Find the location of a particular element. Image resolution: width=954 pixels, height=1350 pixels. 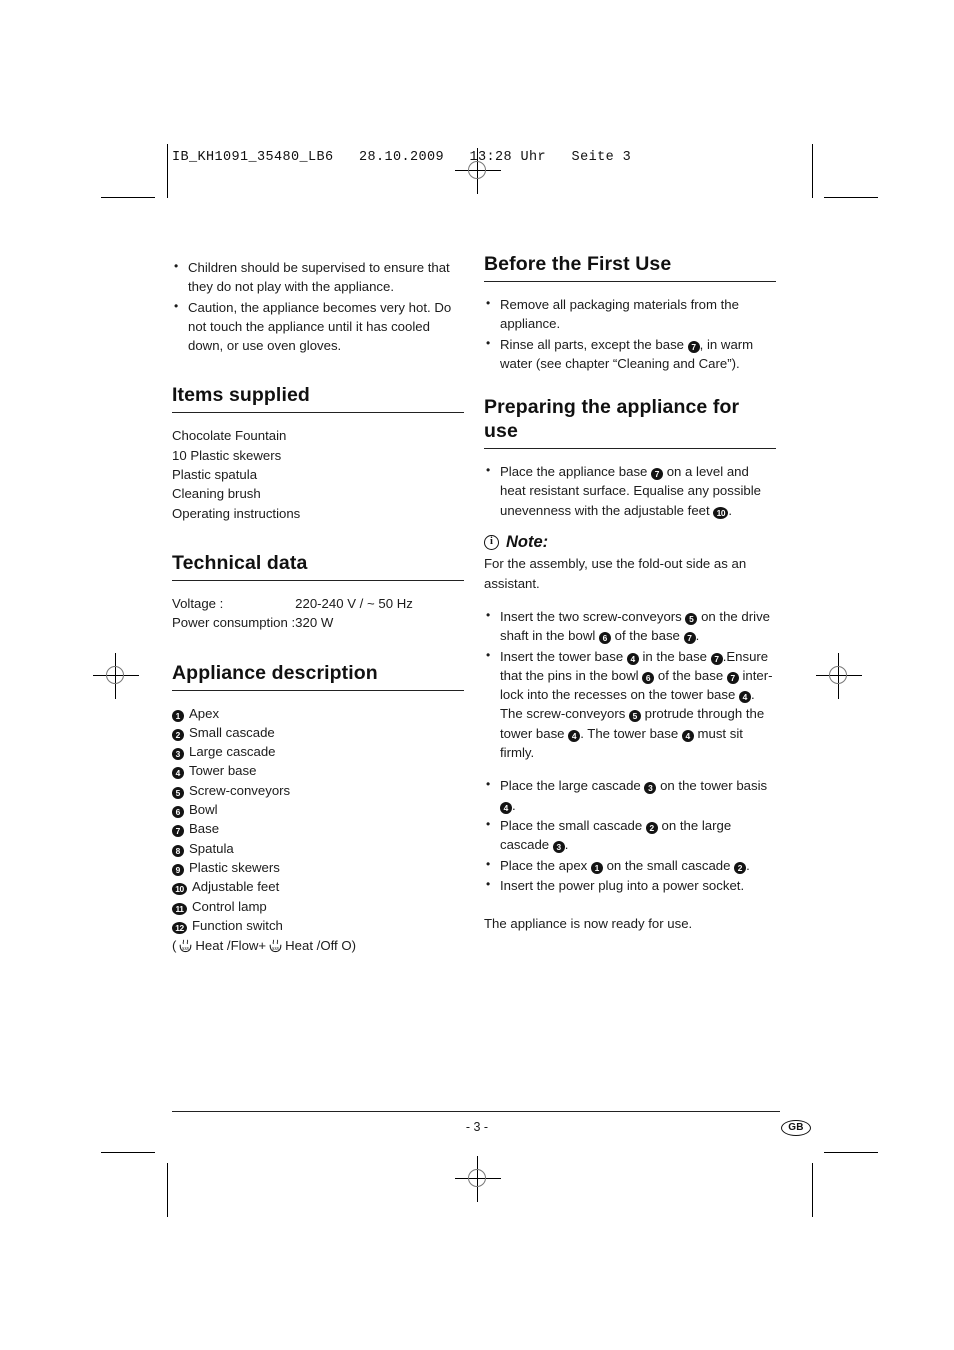

crop-mark-top-left-horizontal is located at coordinates (128, 197).